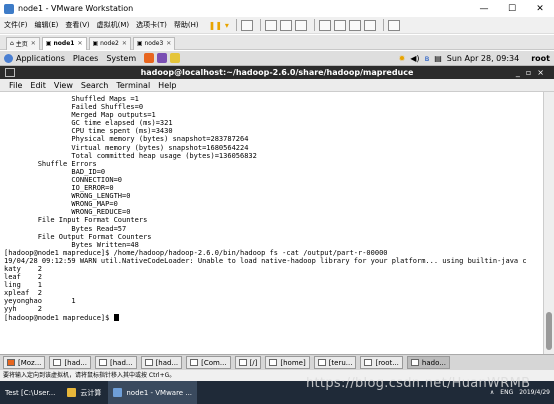 The image size is (554, 404). I want to click on terminal-line: yyh 2, so click(23, 309).